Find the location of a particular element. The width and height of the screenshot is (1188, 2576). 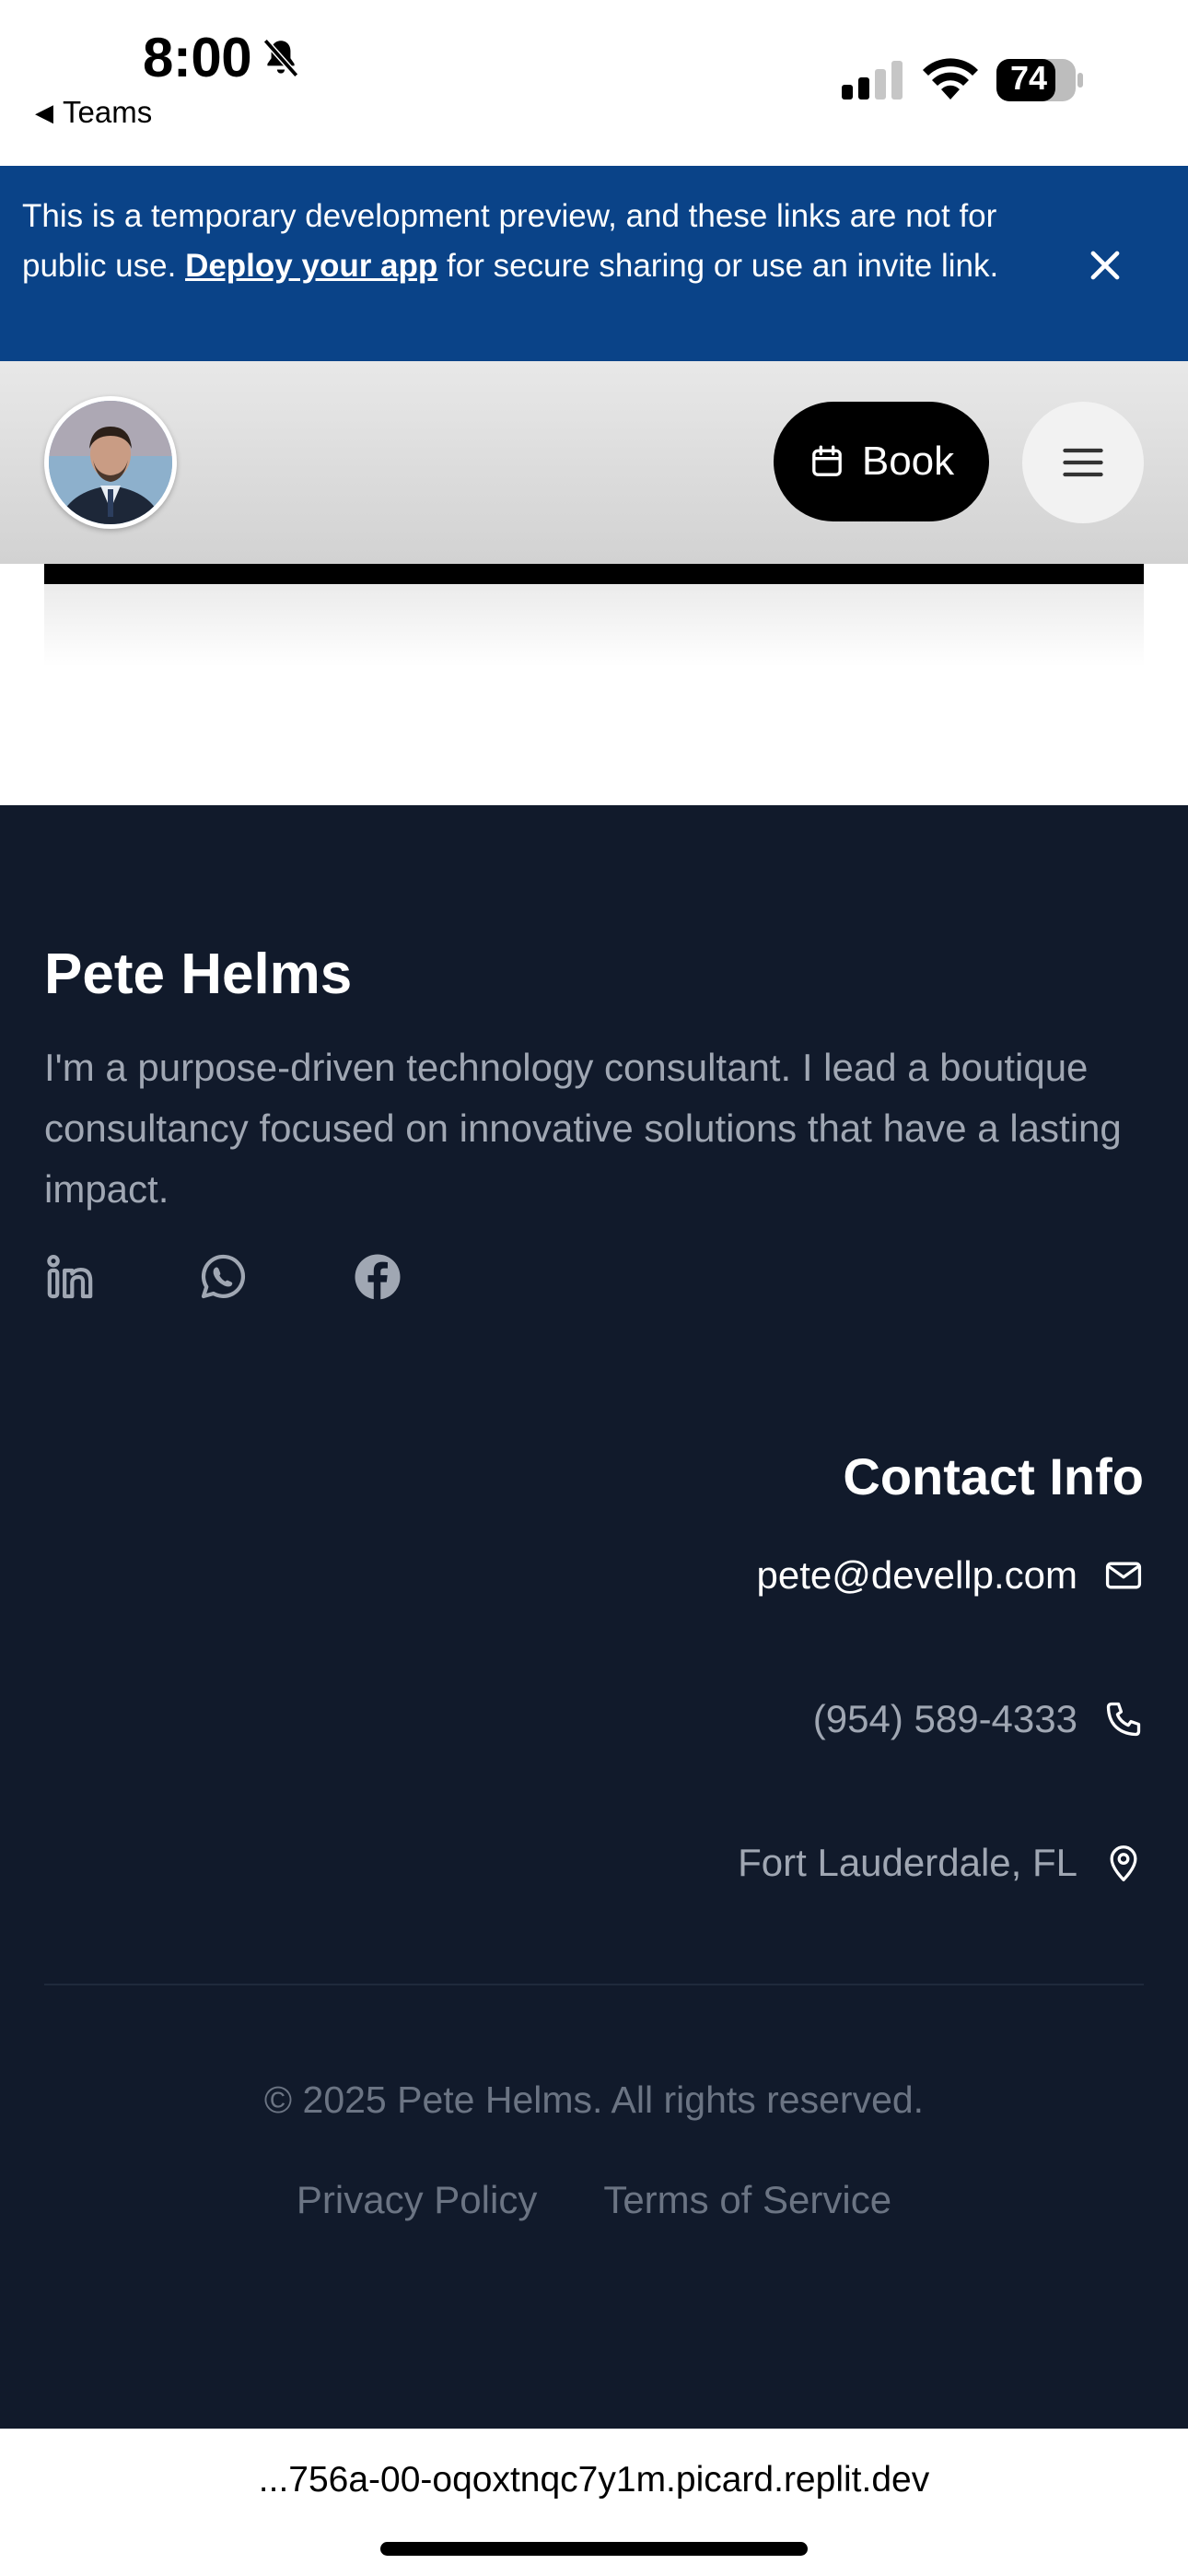

map-pin-icon is located at coordinates (1123, 1863).